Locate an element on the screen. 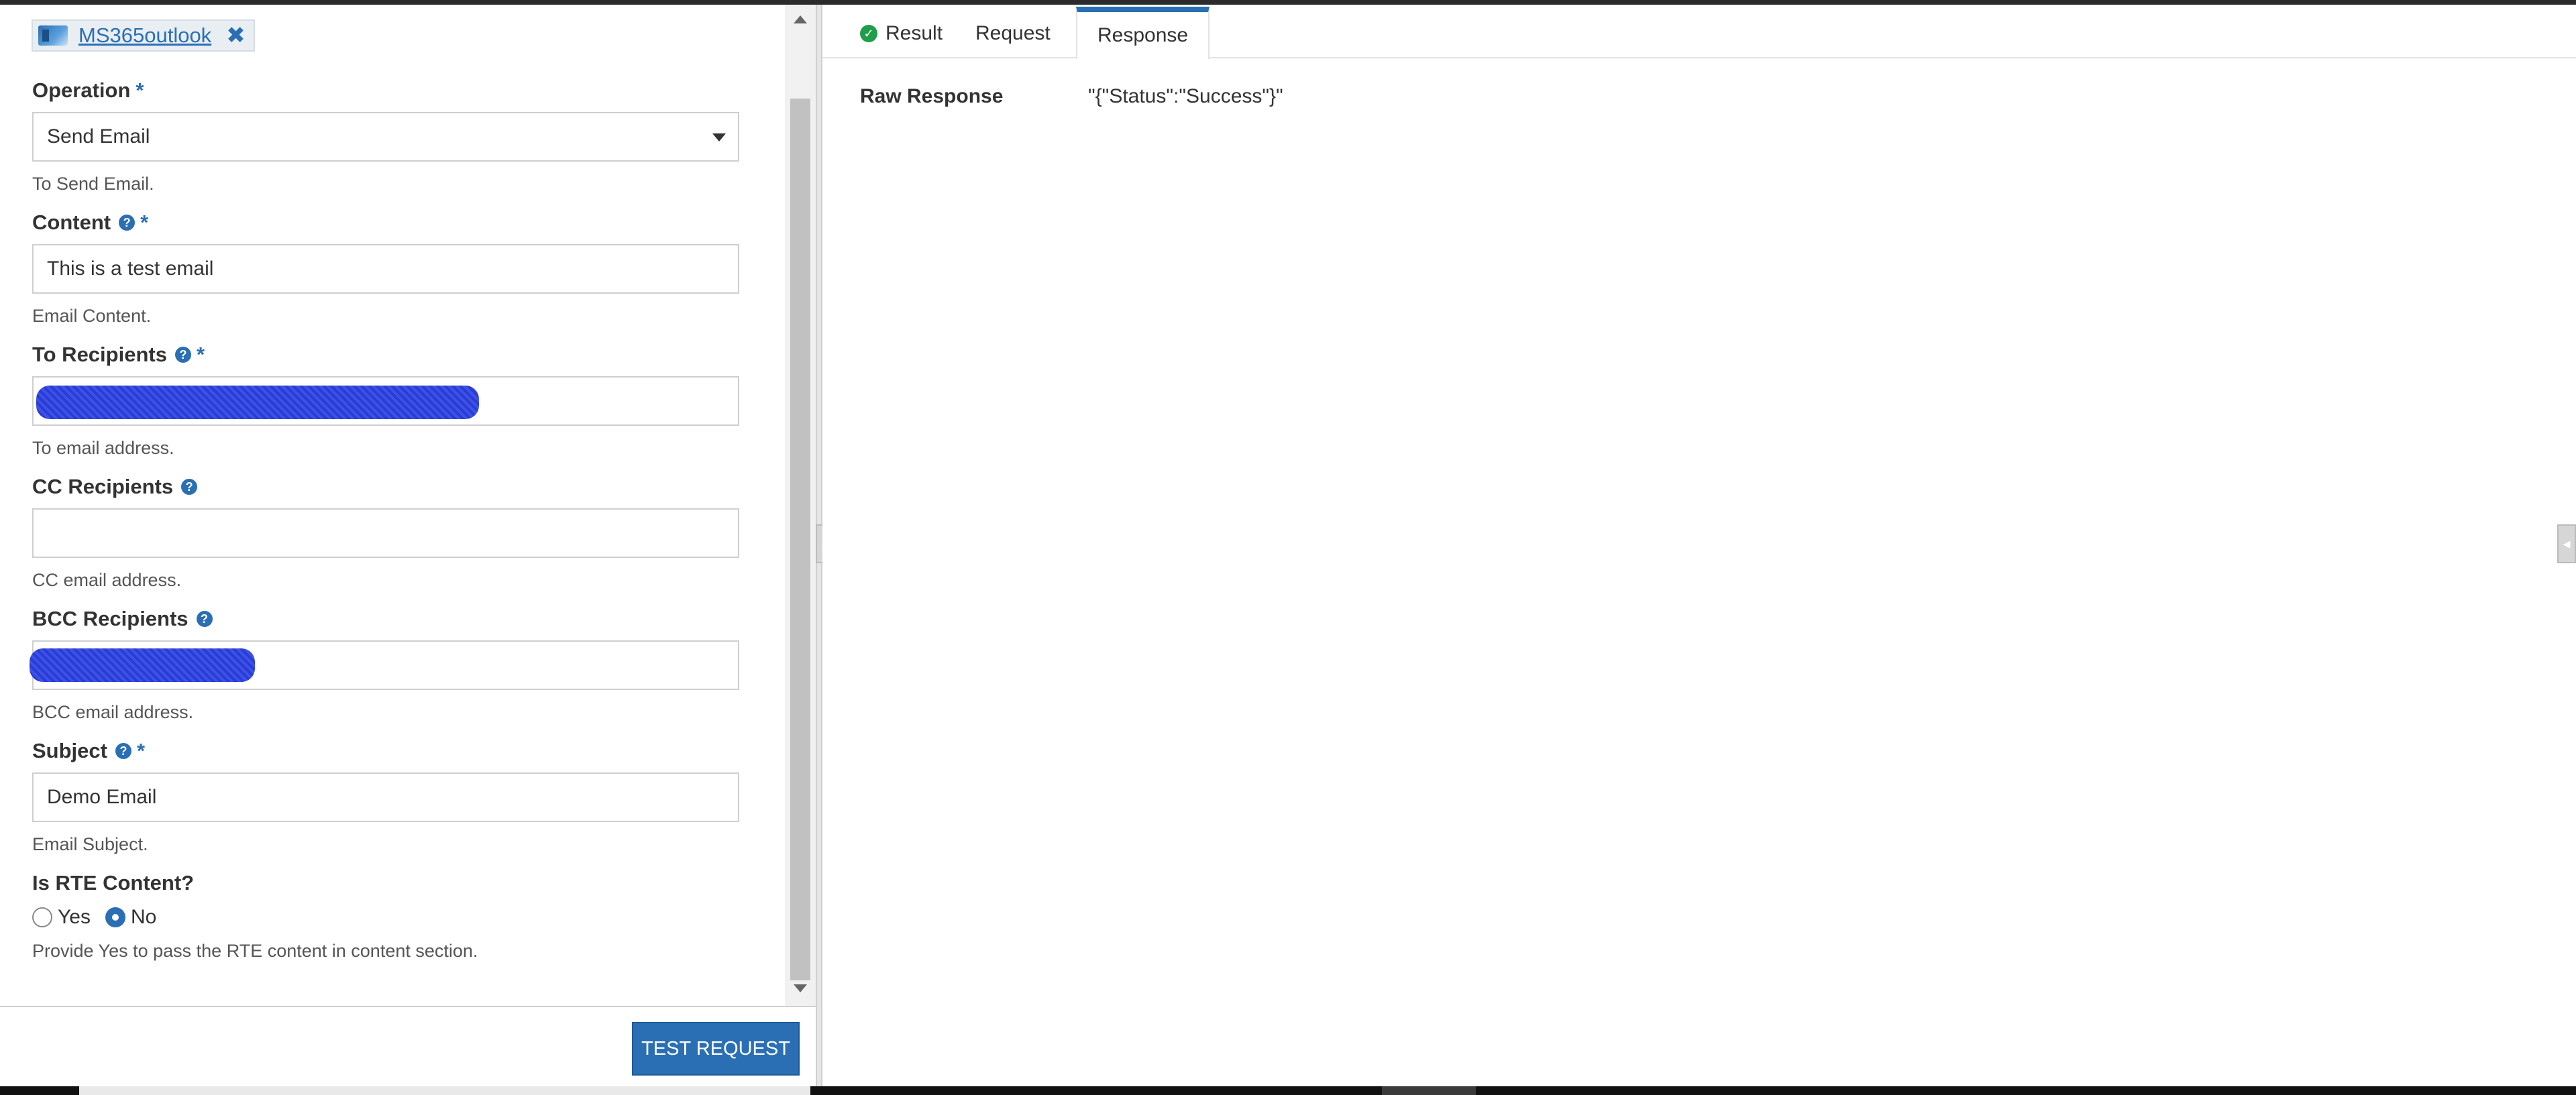 The image size is (2576, 1095). tab-result-label: Result is located at coordinates (914, 33).